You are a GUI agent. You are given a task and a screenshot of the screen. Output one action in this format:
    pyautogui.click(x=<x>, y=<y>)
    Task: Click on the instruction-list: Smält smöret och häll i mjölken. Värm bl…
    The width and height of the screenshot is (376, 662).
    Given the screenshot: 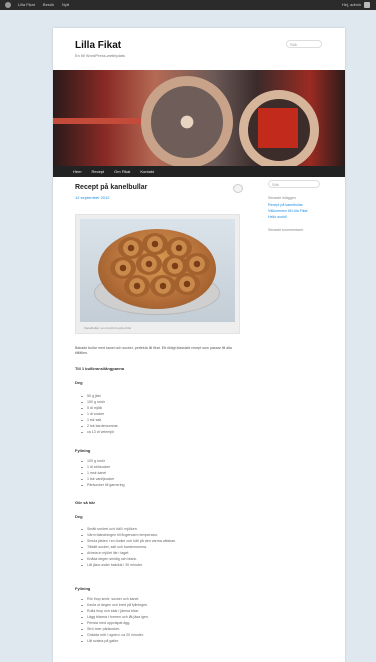 What is the action you would take?
    pyautogui.click(x=128, y=547)
    